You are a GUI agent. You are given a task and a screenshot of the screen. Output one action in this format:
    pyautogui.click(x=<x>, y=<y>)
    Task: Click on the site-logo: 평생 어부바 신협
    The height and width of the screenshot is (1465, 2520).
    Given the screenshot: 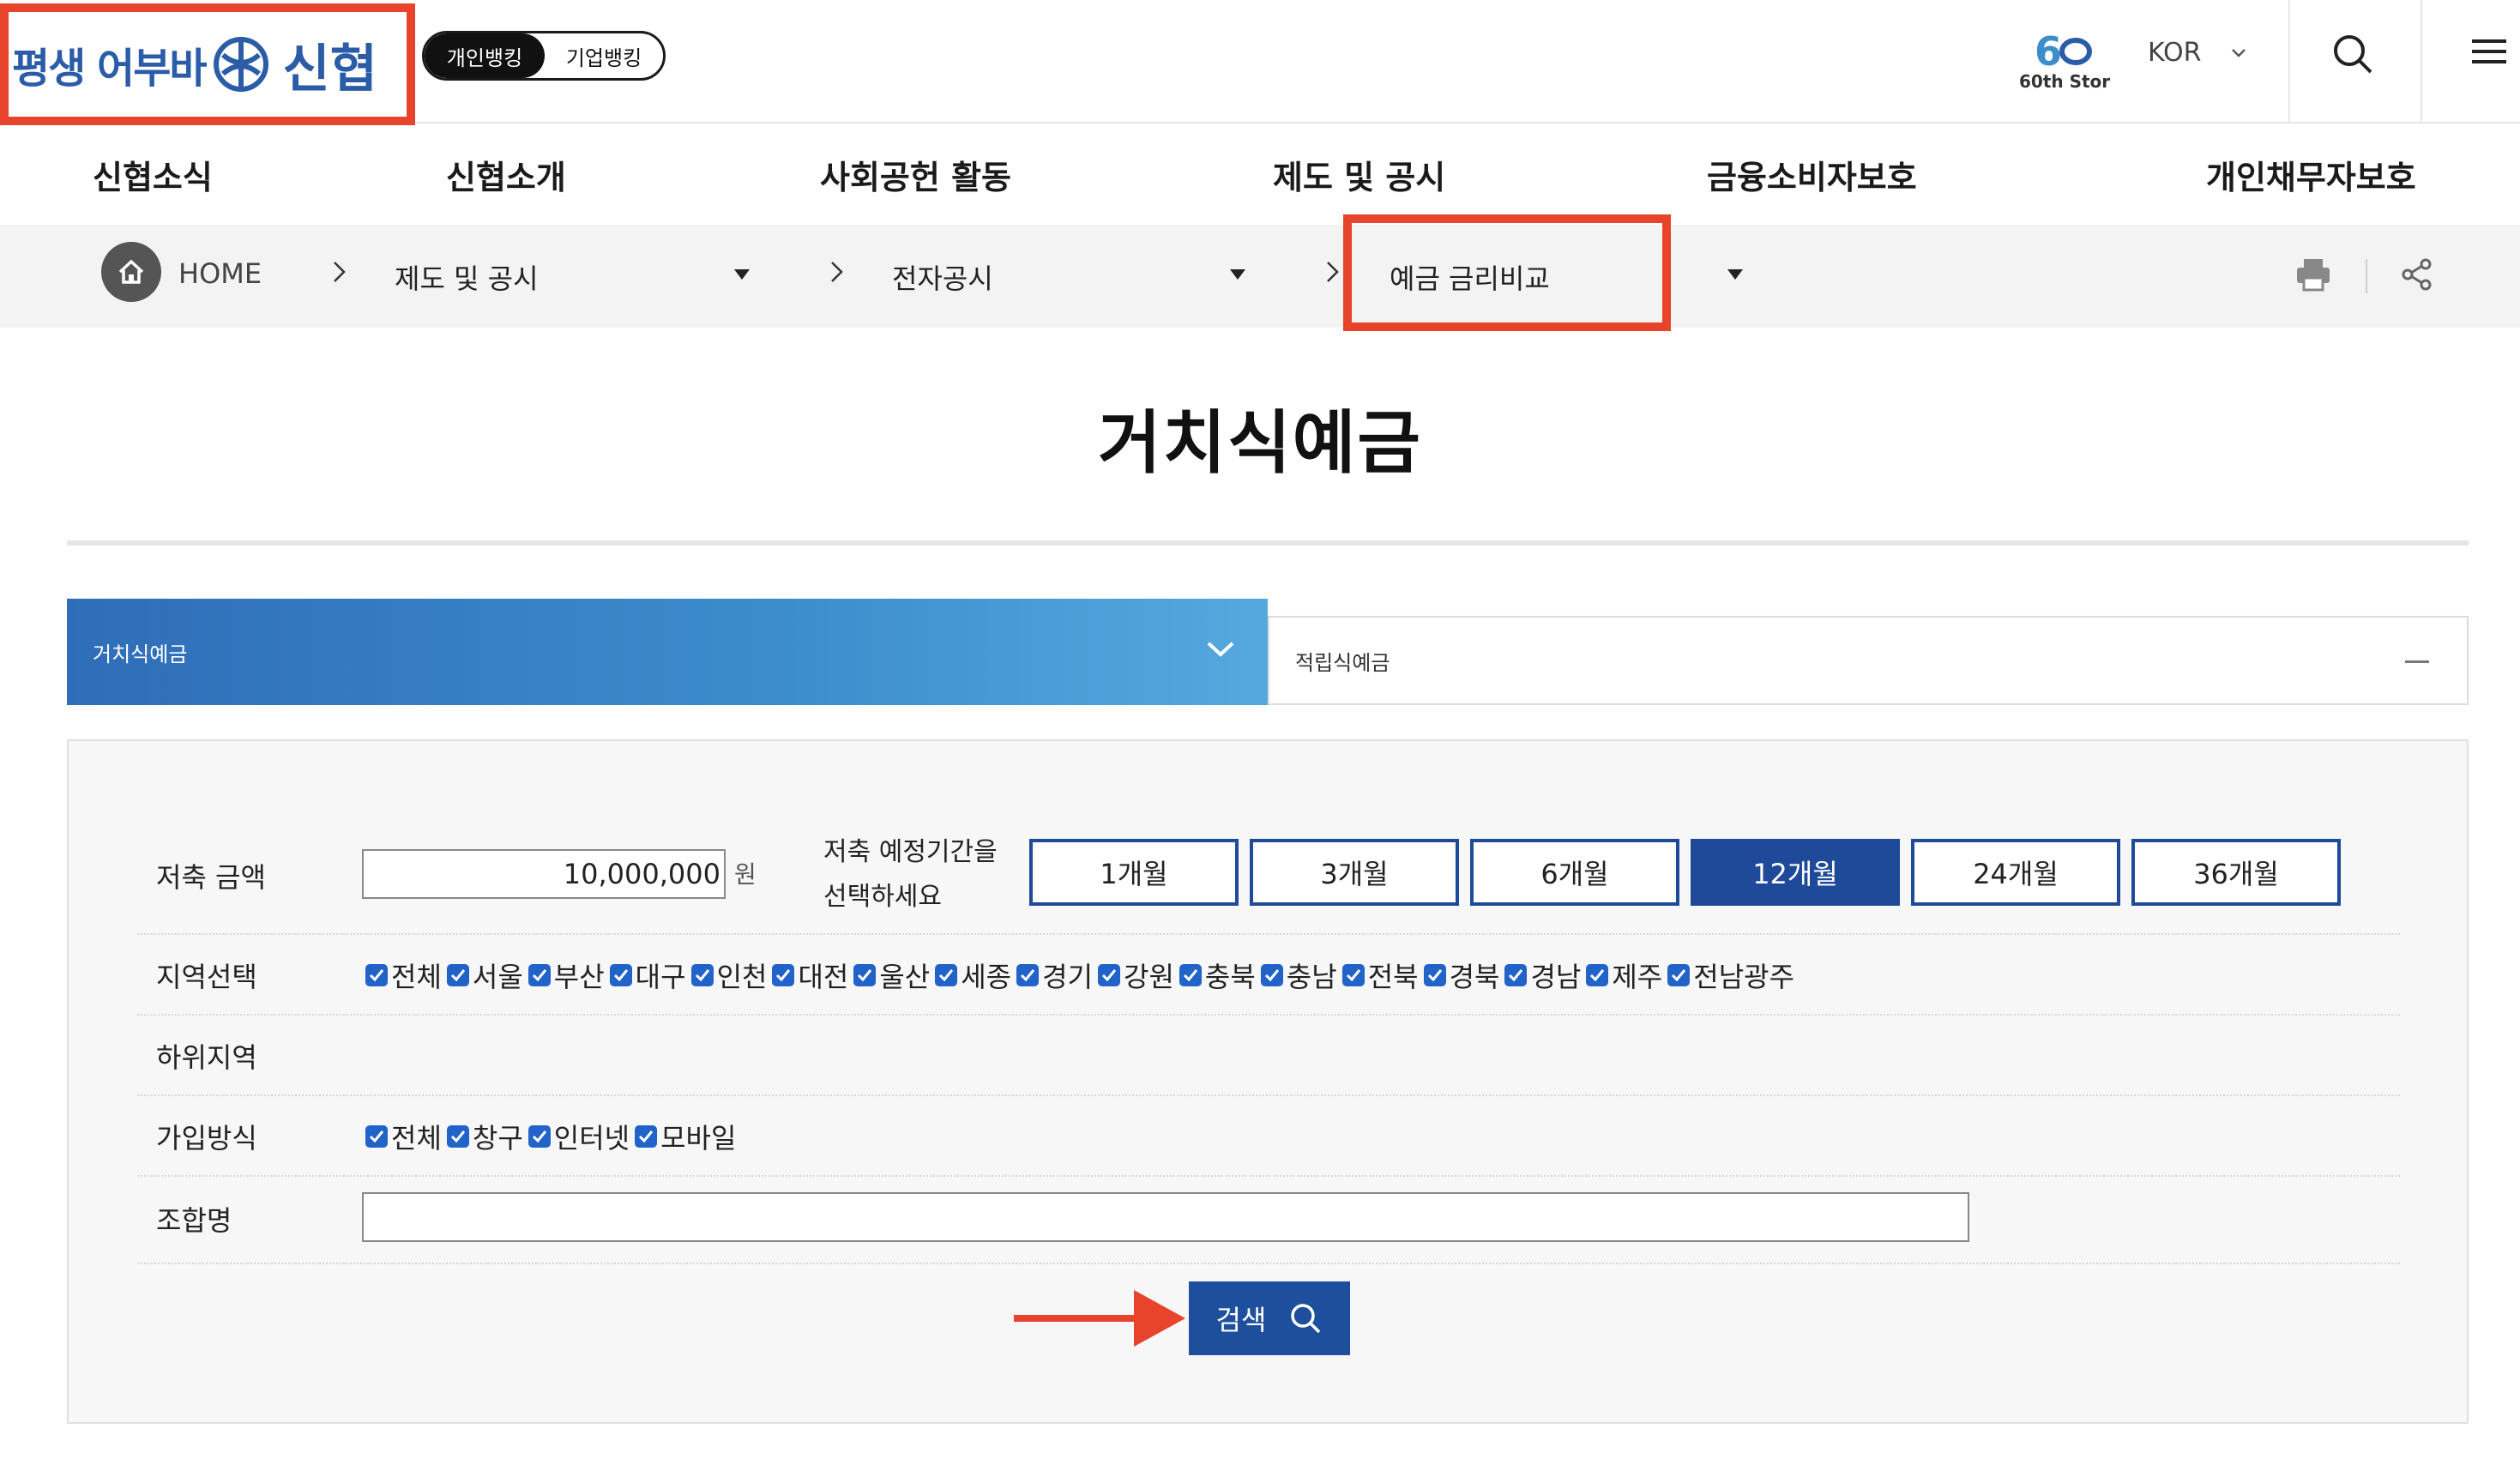 What is the action you would take?
    pyautogui.click(x=207, y=64)
    